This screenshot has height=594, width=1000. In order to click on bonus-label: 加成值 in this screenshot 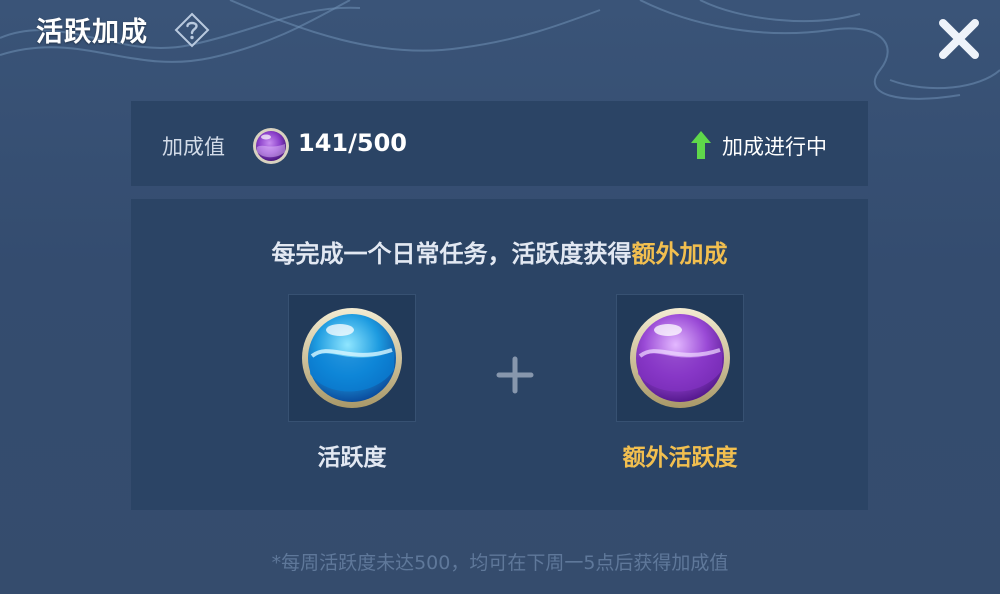, I will do `click(193, 147)`.